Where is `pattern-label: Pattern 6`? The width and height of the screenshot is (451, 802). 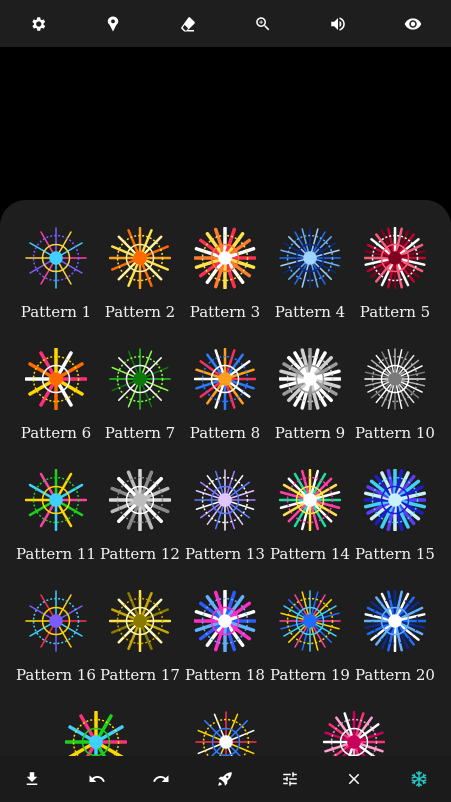 pattern-label: Pattern 6 is located at coordinates (56, 433).